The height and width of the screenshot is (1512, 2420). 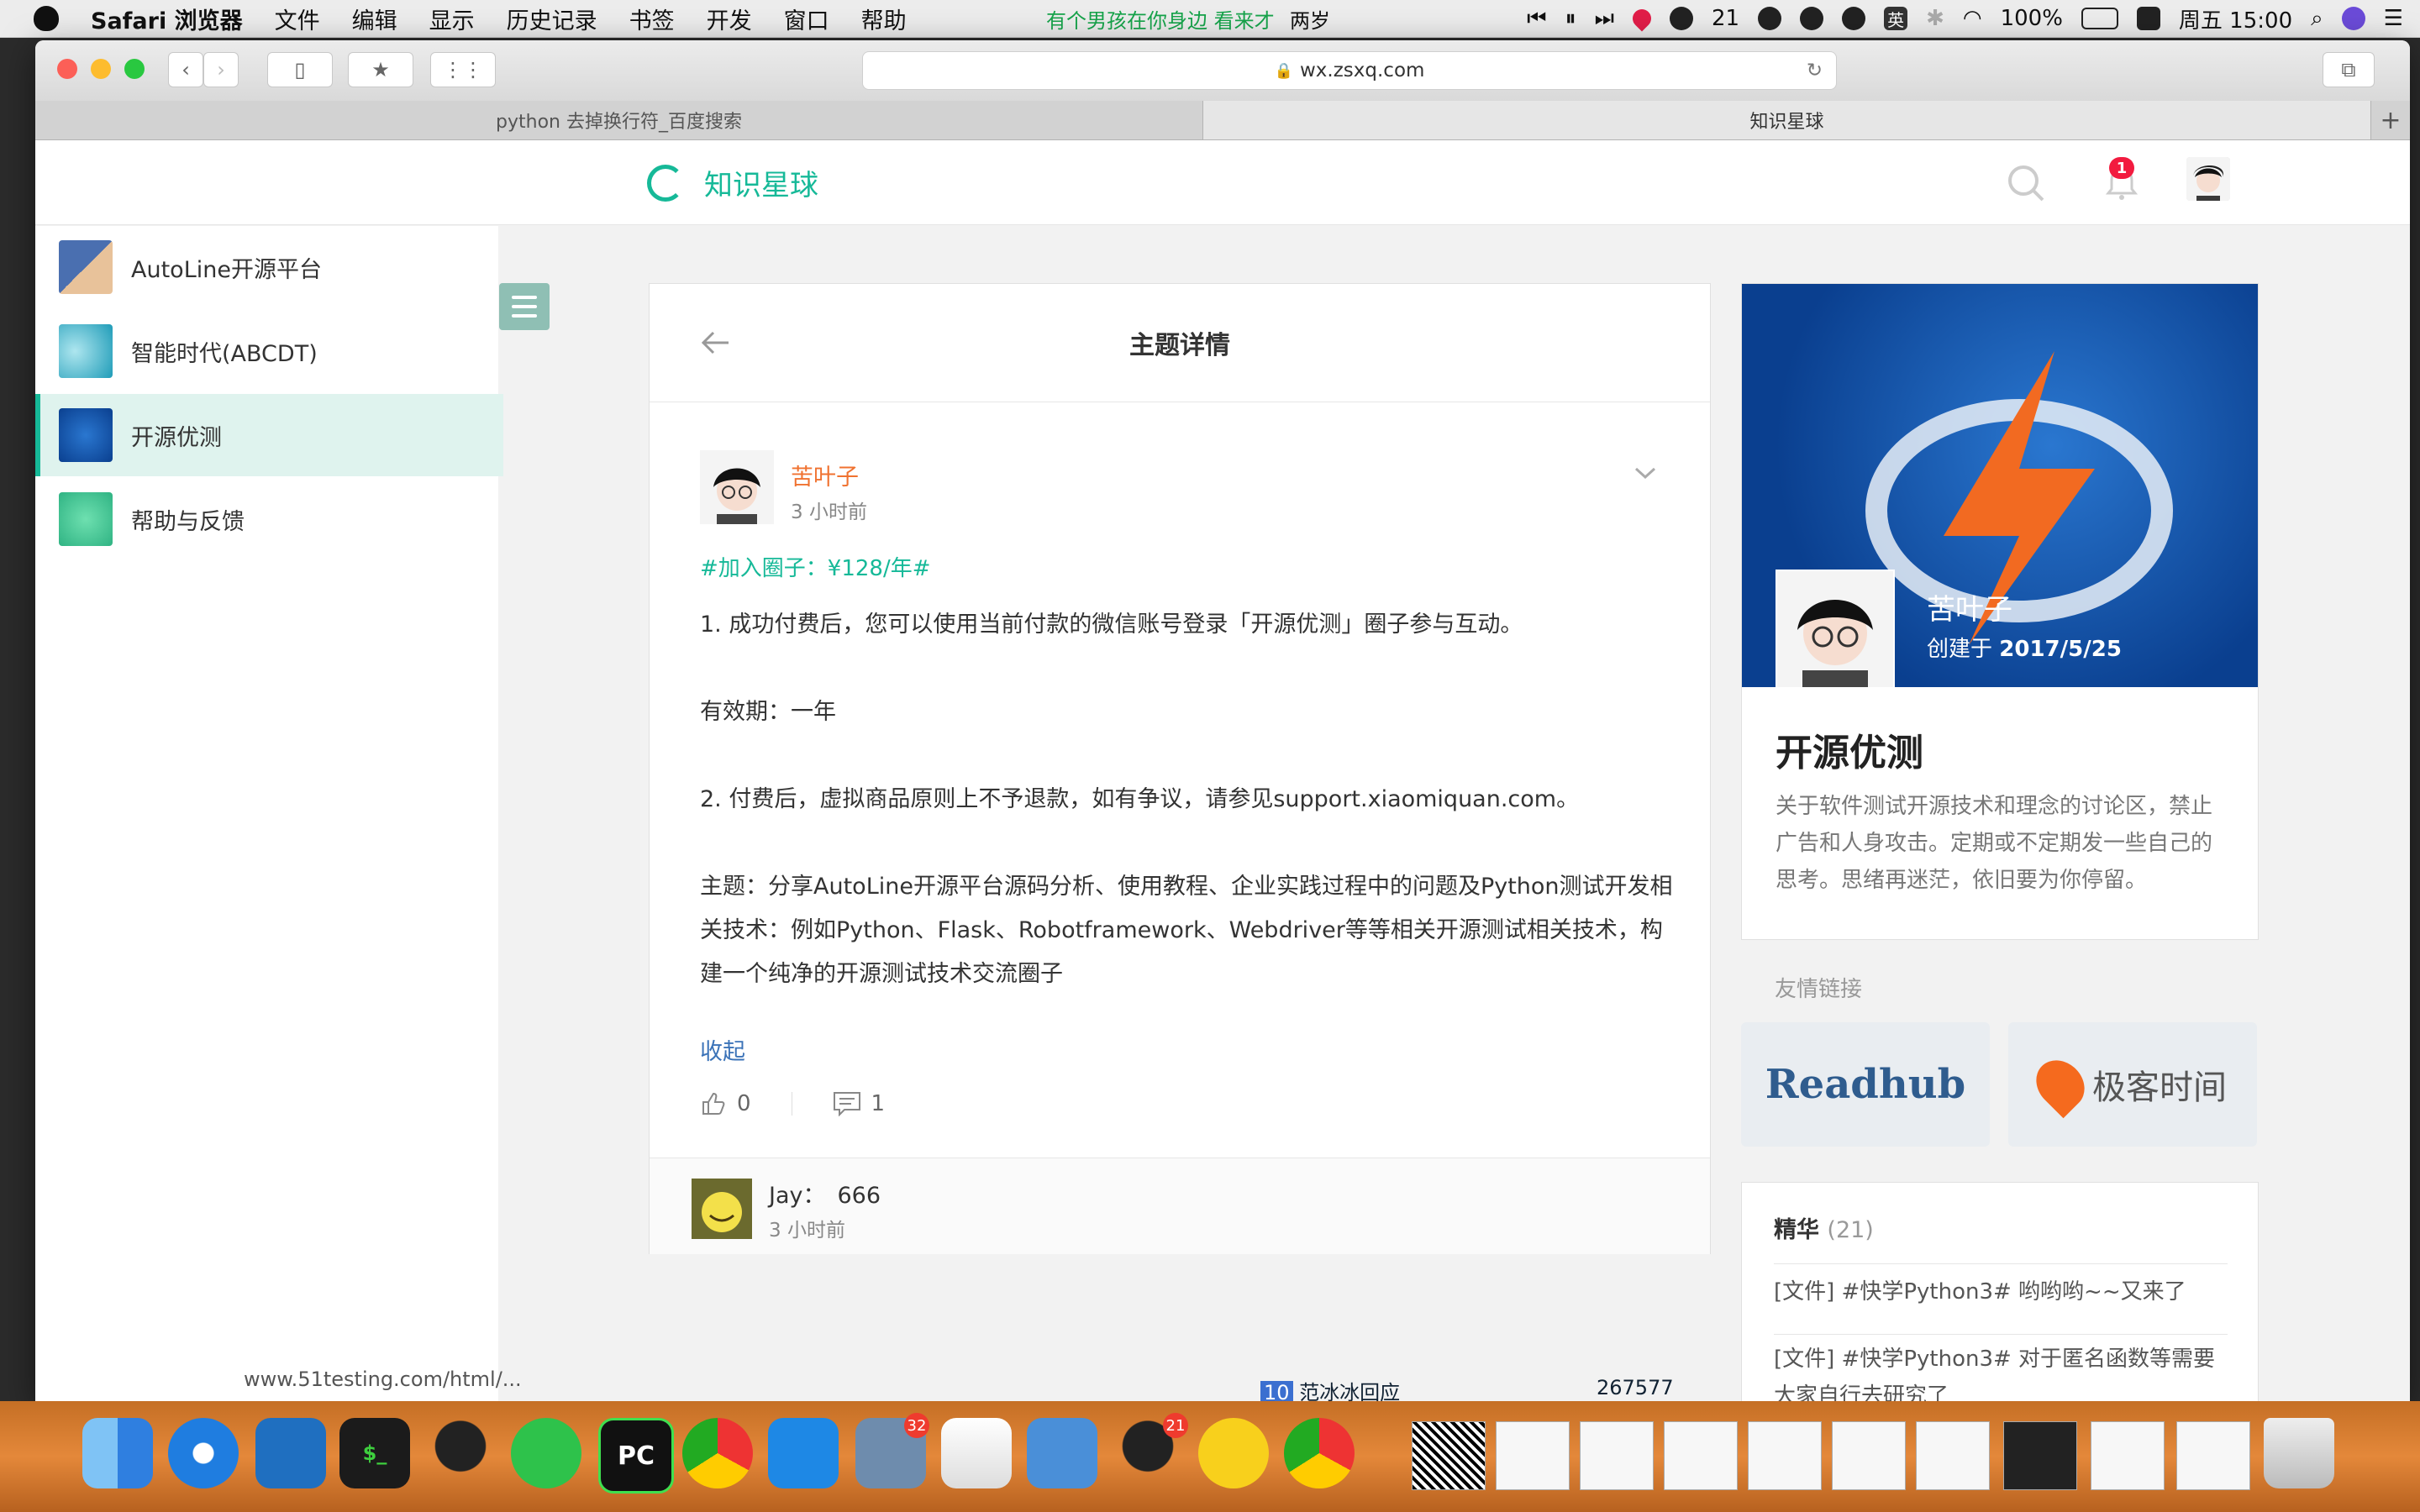 I want to click on menu-app-name: Safari 浏览器, so click(x=167, y=19).